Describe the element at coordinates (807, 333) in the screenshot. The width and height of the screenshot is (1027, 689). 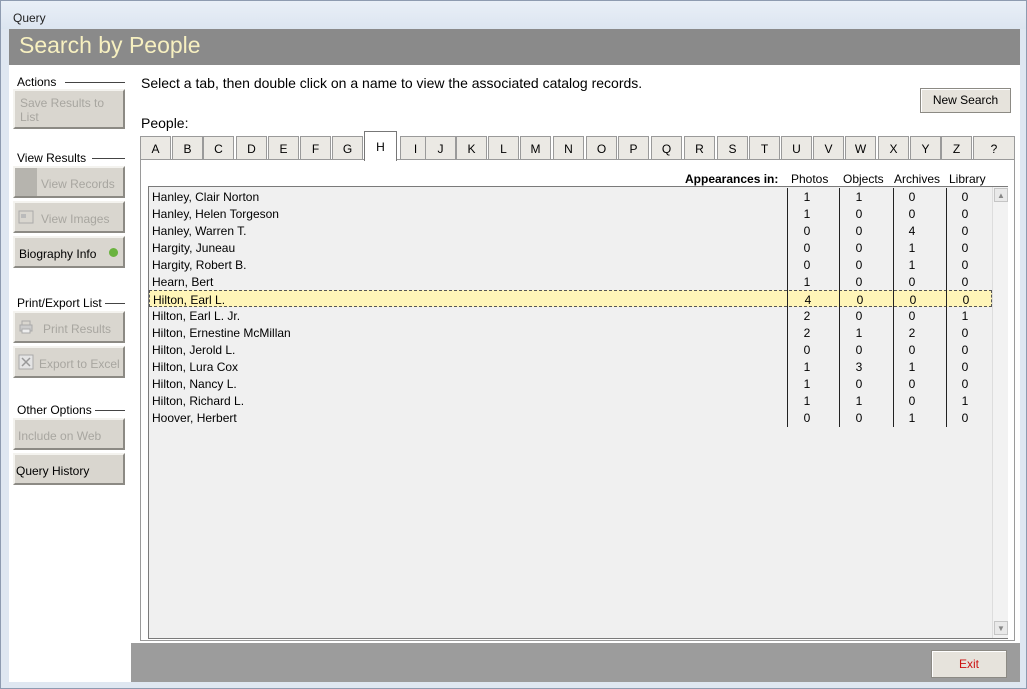
I see `photos-count: 2` at that location.